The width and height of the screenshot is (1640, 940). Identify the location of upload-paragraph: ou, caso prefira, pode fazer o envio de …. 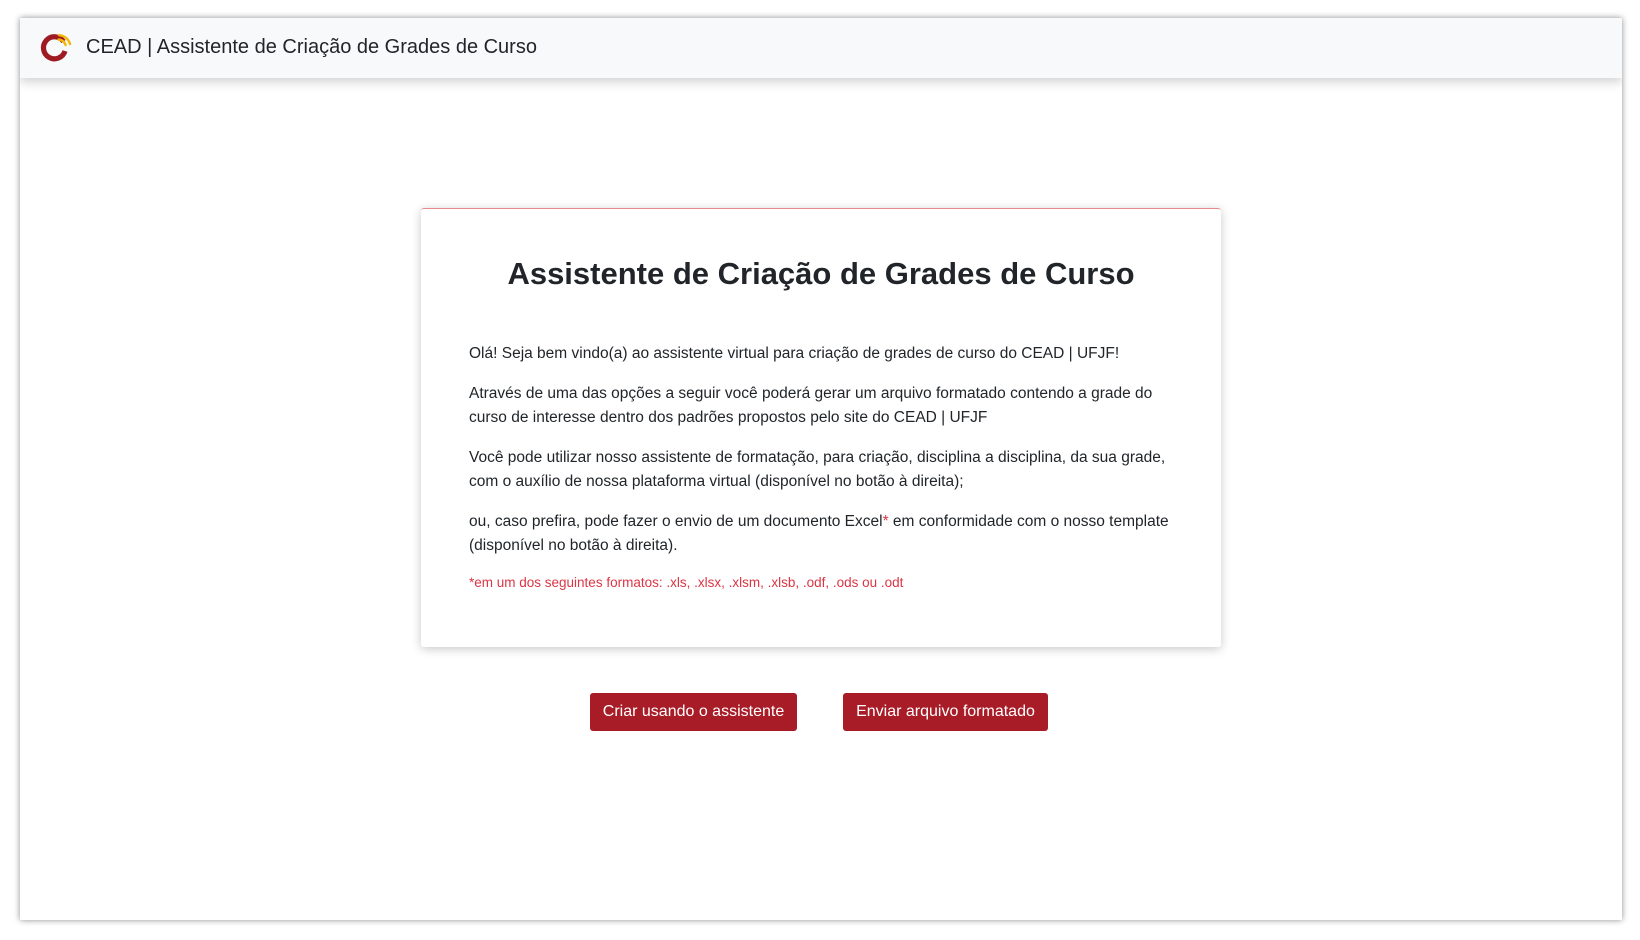
(821, 534).